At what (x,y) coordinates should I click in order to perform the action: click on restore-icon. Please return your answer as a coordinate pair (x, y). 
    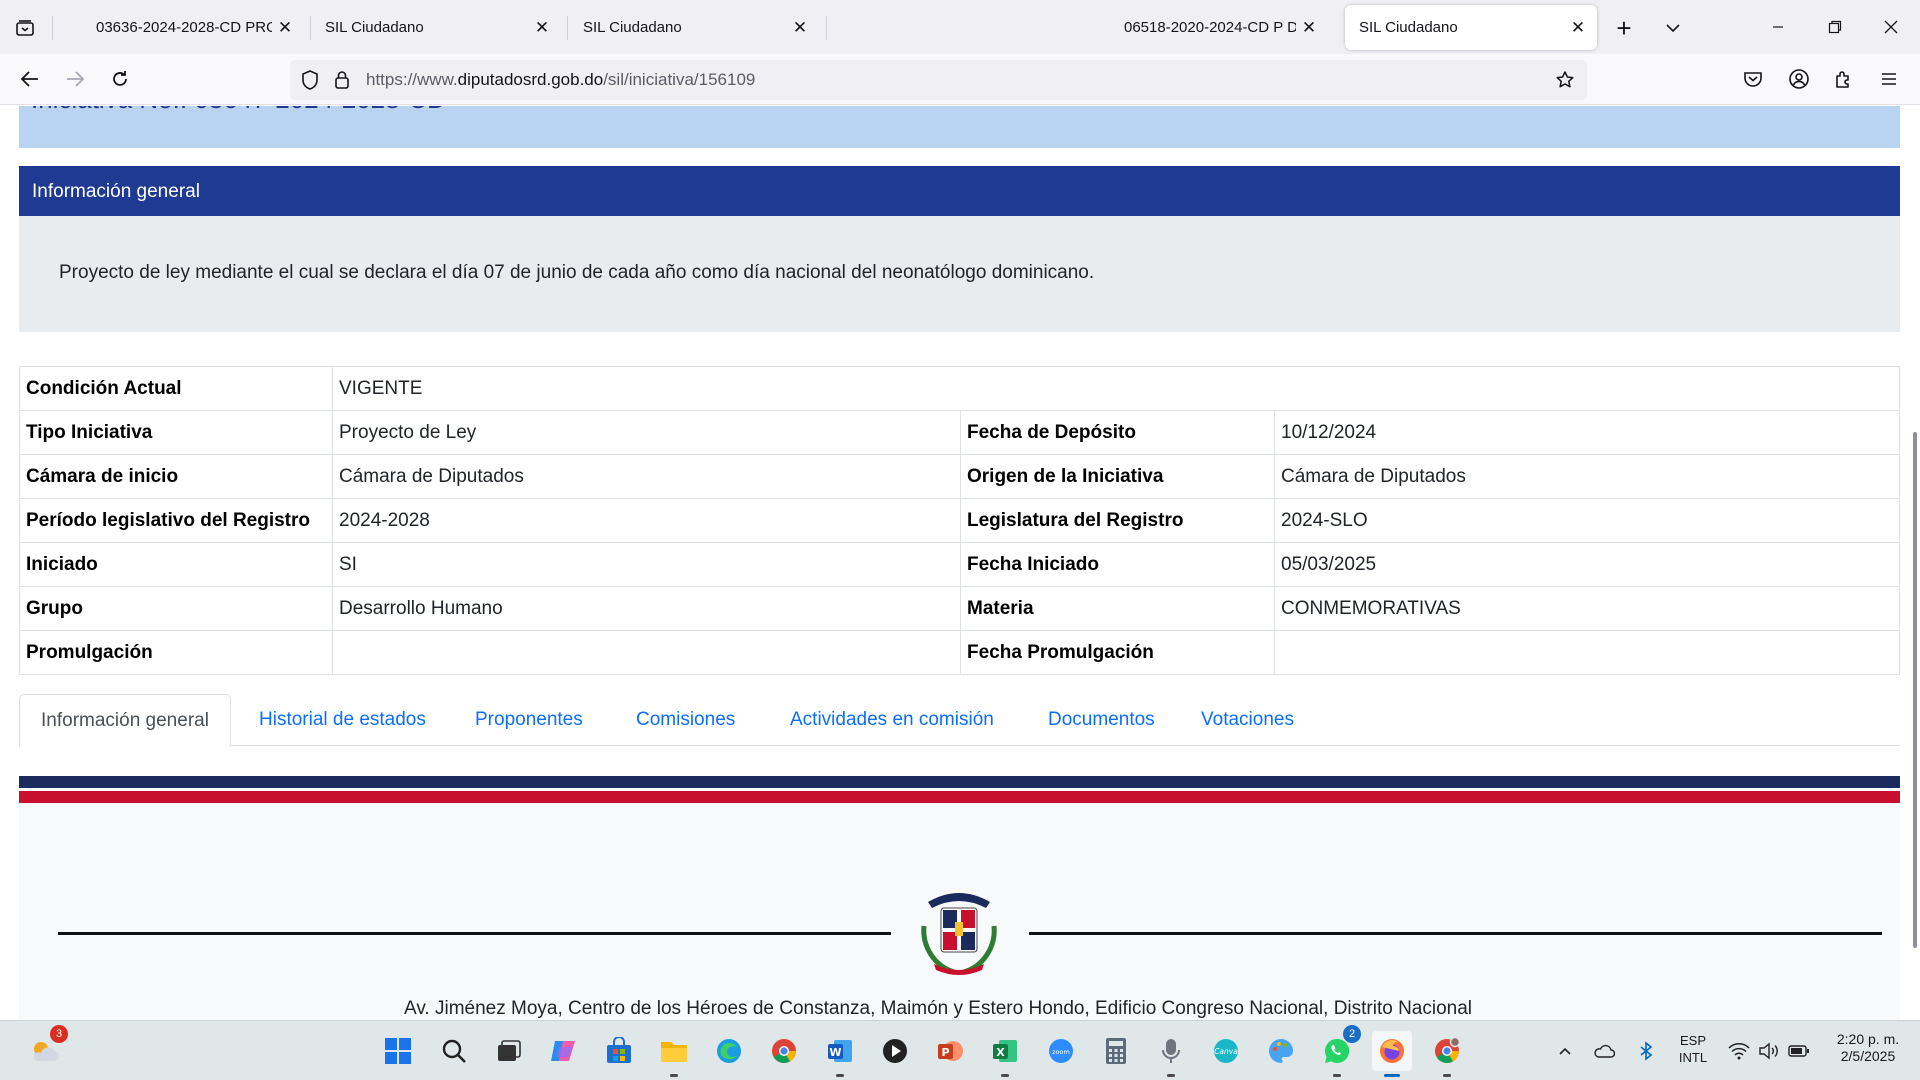
    Looking at the image, I should click on (1835, 27).